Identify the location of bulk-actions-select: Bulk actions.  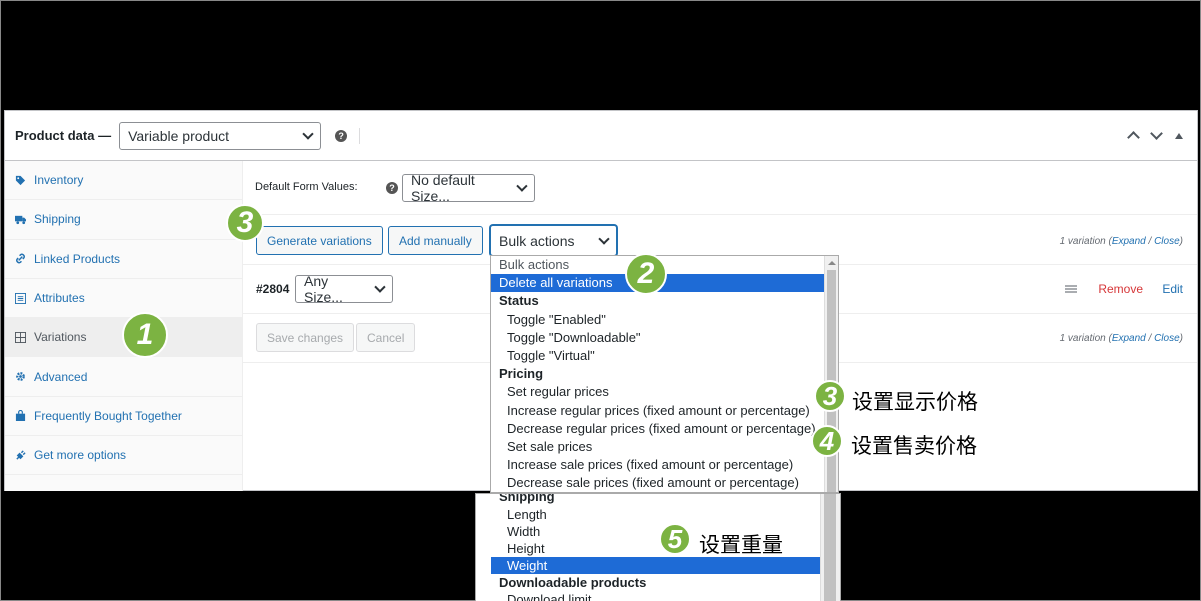
(553, 240).